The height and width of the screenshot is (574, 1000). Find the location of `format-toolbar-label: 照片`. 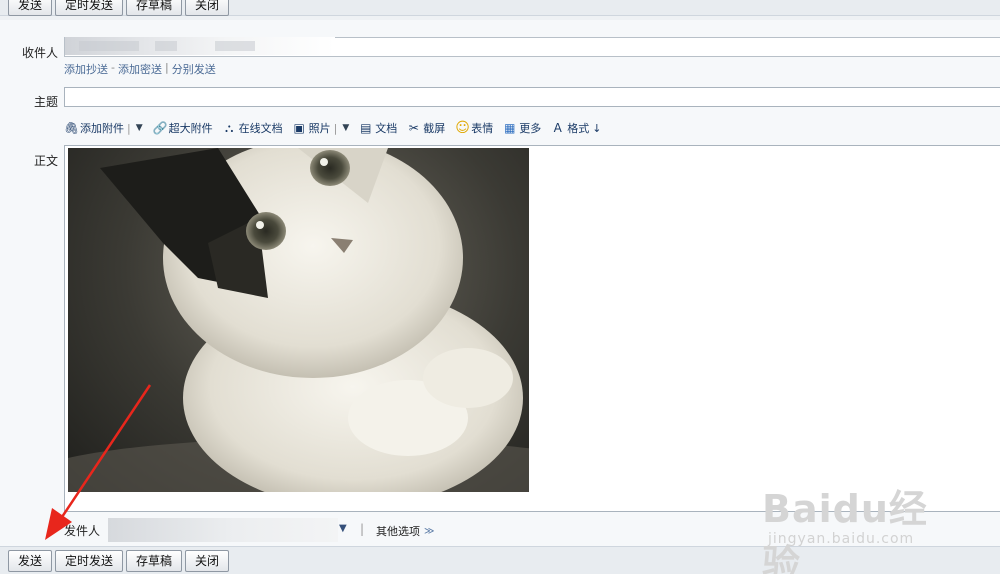

format-toolbar-label: 照片 is located at coordinates (319, 128).